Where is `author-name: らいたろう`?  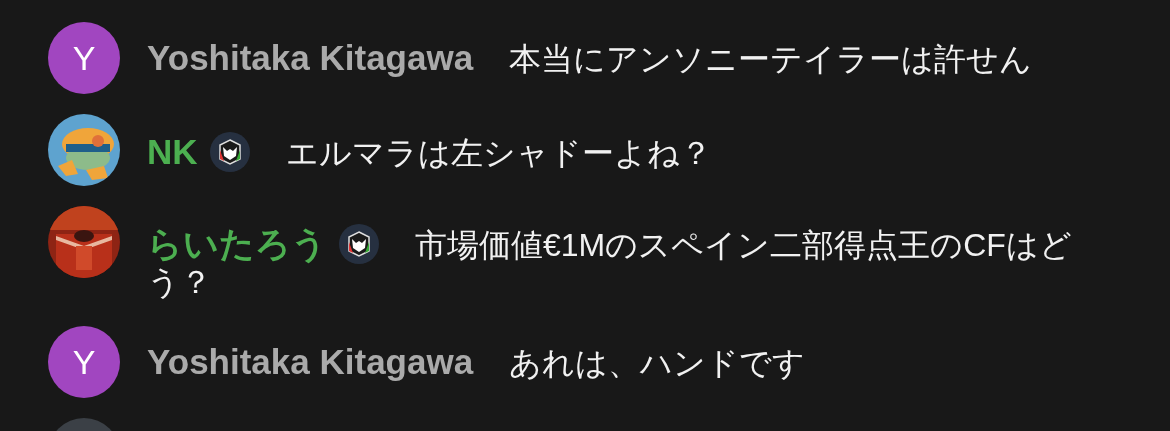
author-name: らいたろう is located at coordinates (237, 243).